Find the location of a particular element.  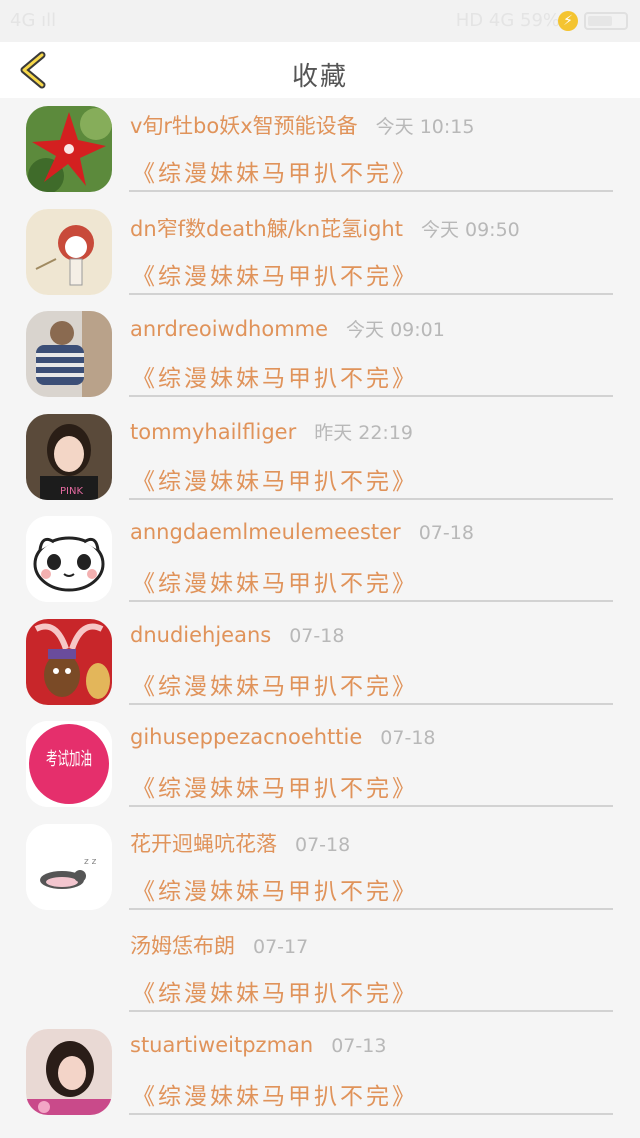

charging-icon: ⚡ is located at coordinates (568, 21).